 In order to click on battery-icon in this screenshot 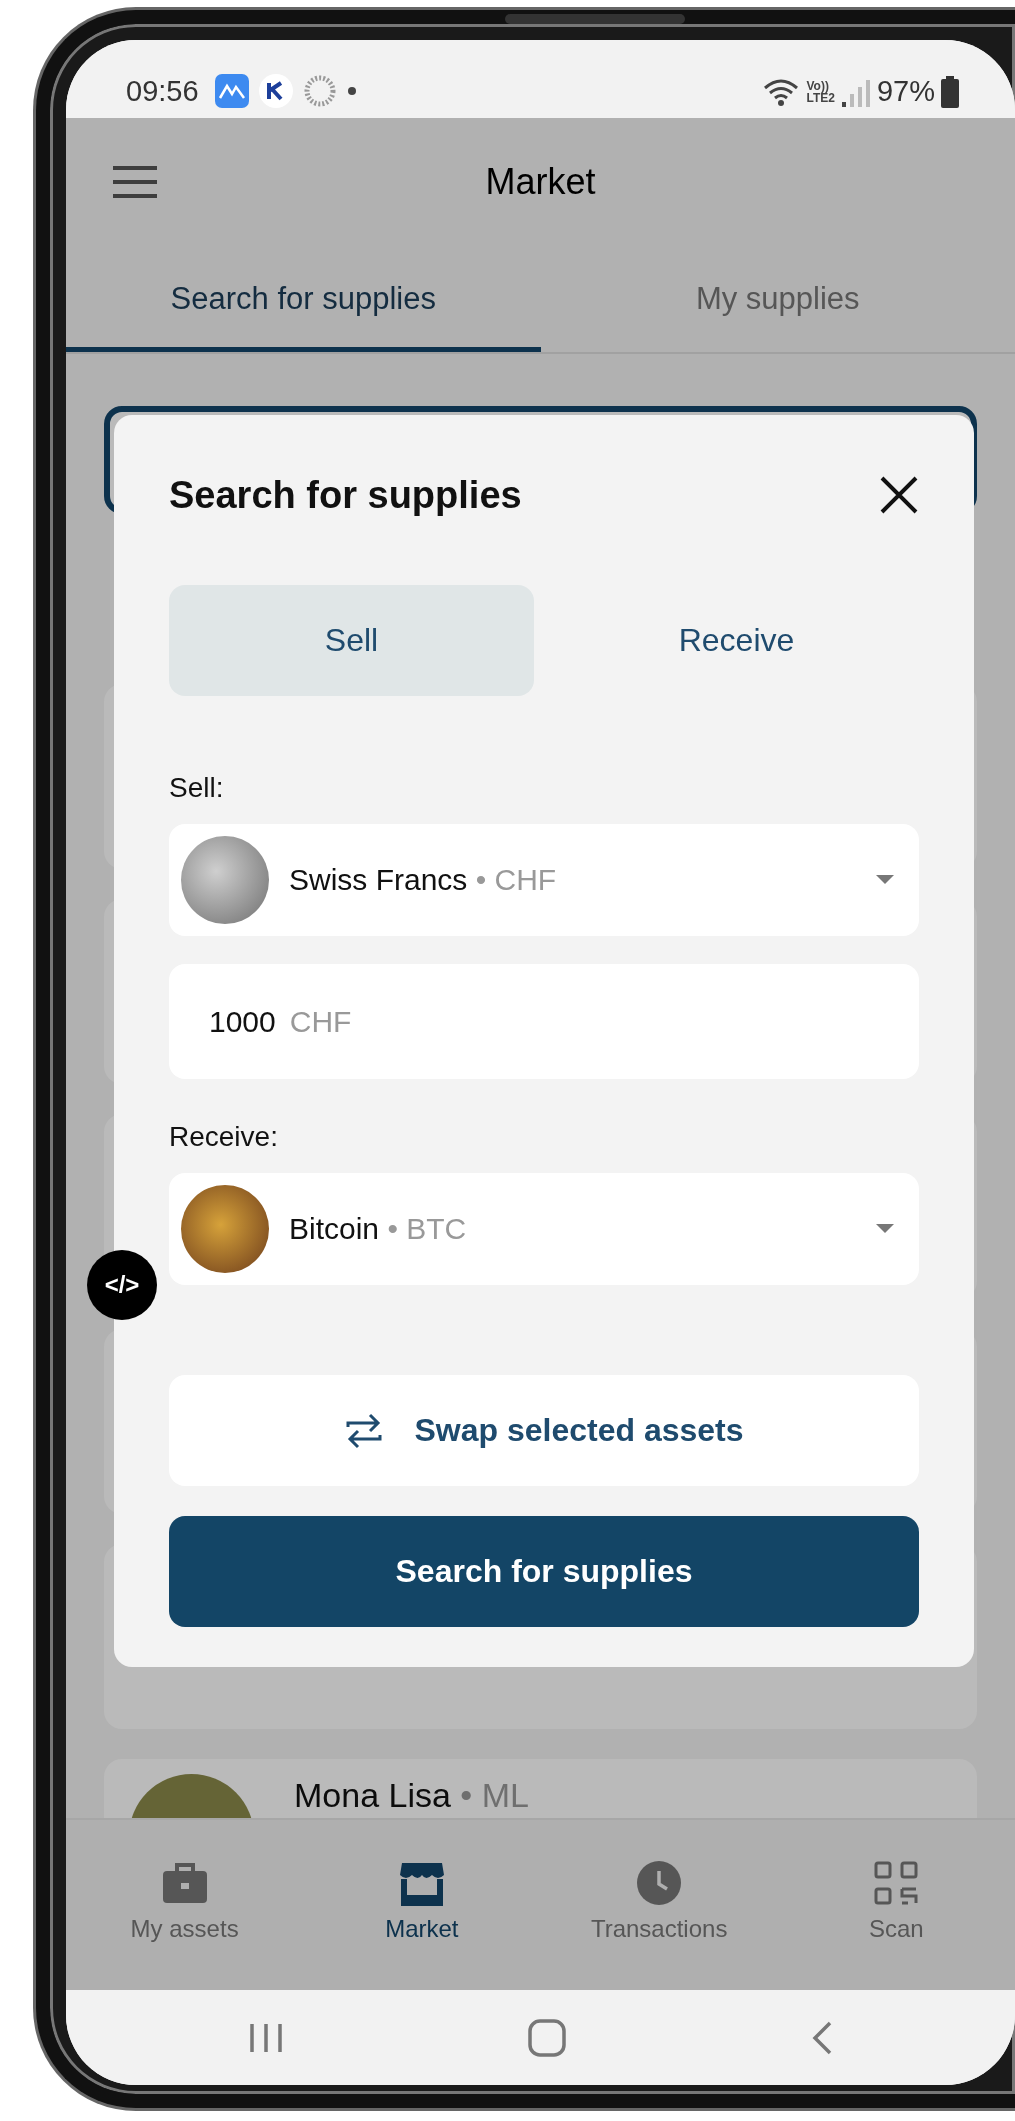, I will do `click(950, 92)`.